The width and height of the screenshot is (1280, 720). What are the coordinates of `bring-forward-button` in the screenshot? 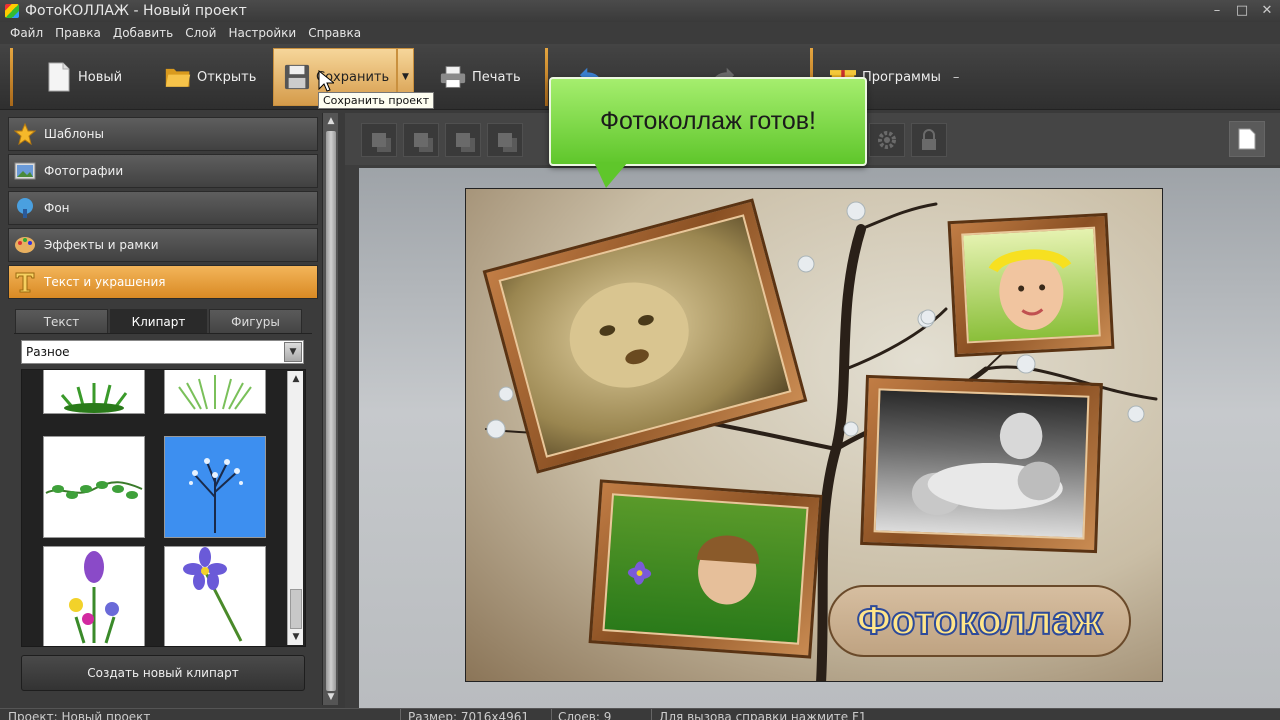 It's located at (421, 140).